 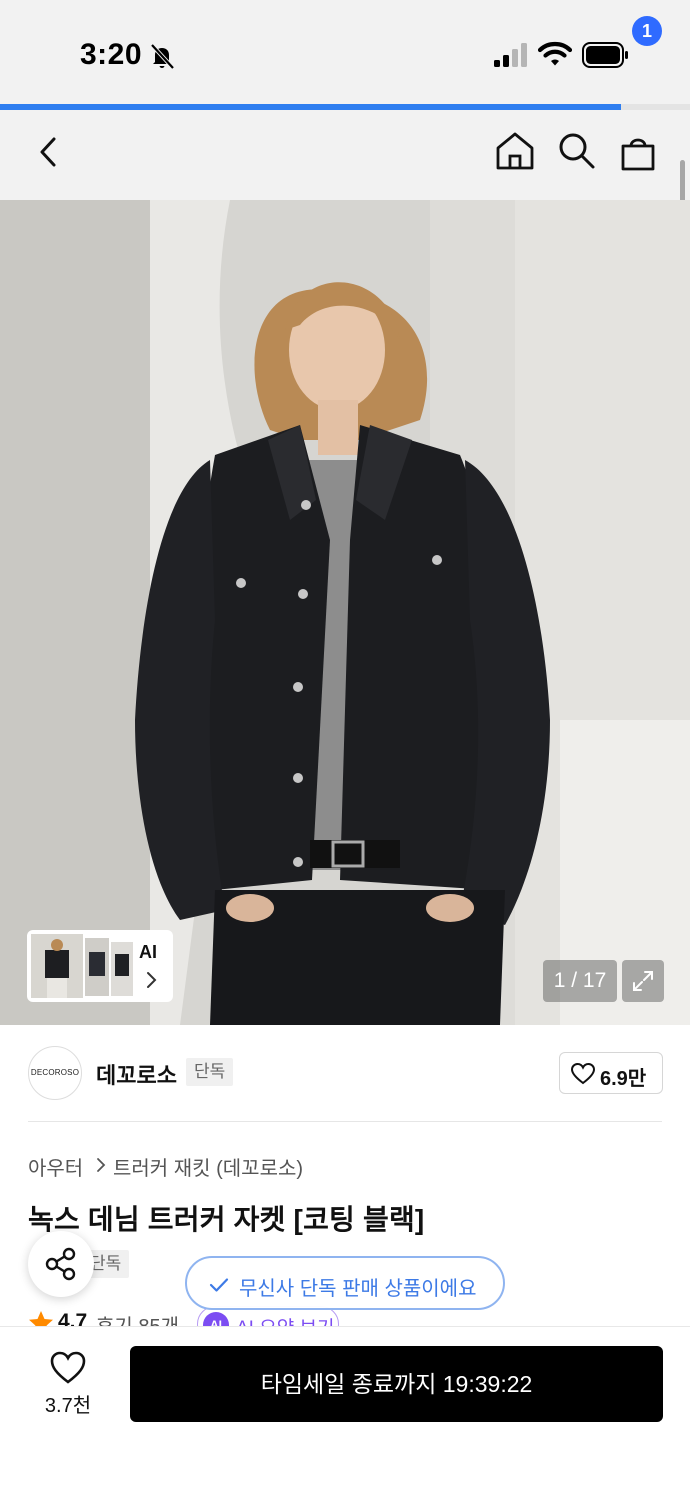 I want to click on buy-button: 타임세일 종료까지 19:39:22, so click(x=396, y=1384).